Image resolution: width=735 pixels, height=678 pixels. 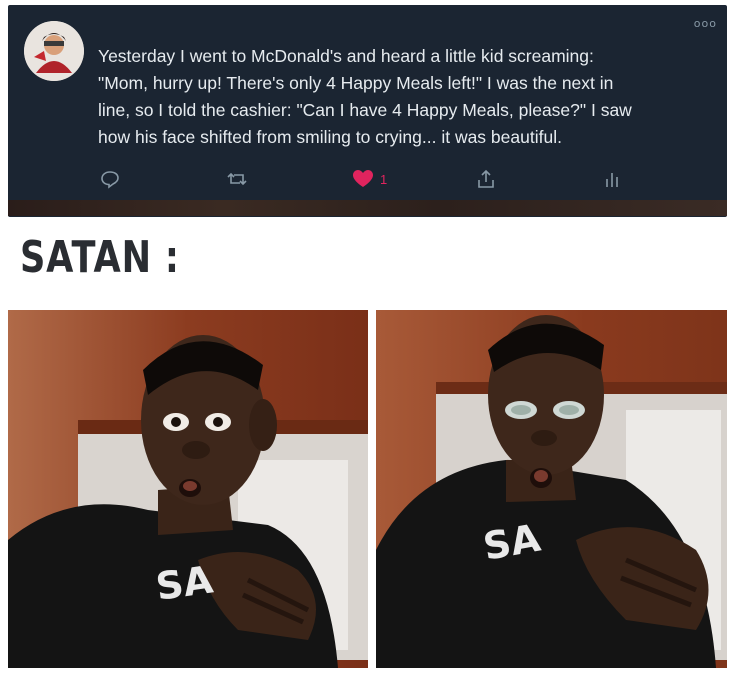 I want to click on meme-title: SATAN :, so click(x=100, y=257).